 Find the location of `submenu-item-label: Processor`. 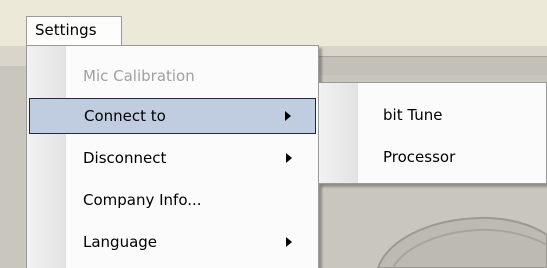

submenu-item-label: Processor is located at coordinates (419, 157).